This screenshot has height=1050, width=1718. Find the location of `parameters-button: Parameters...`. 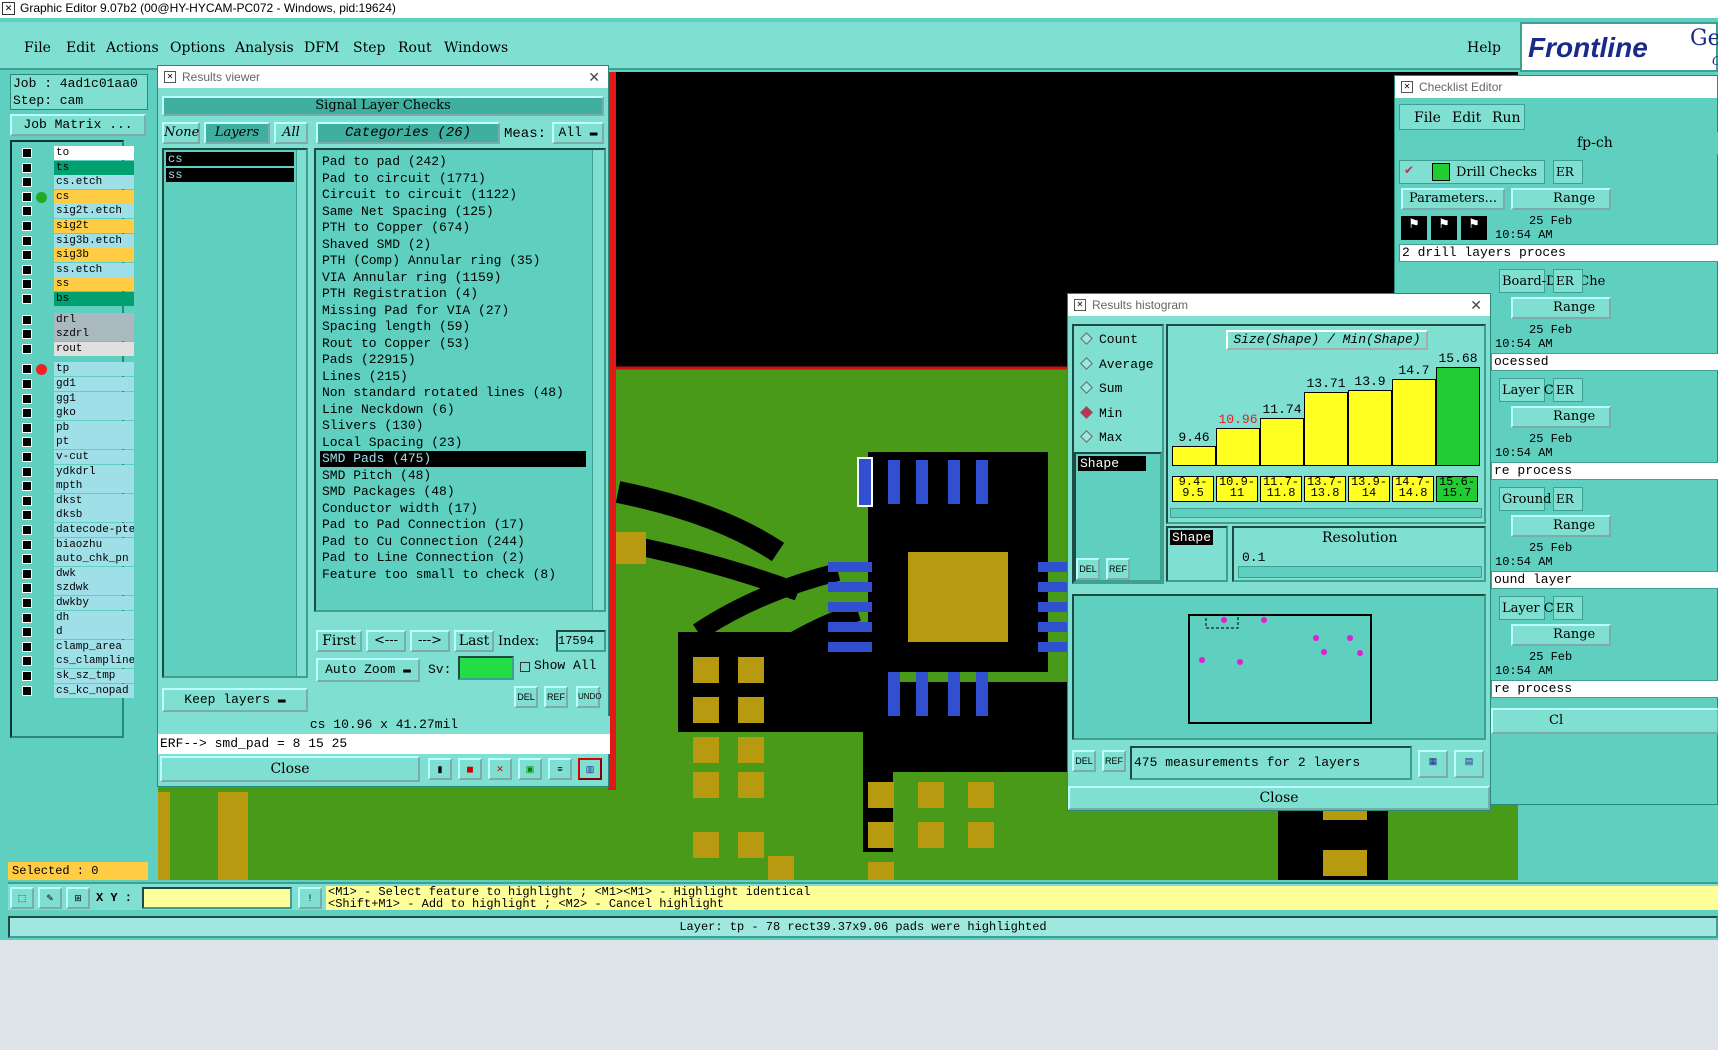

parameters-button: Parameters... is located at coordinates (1453, 199).